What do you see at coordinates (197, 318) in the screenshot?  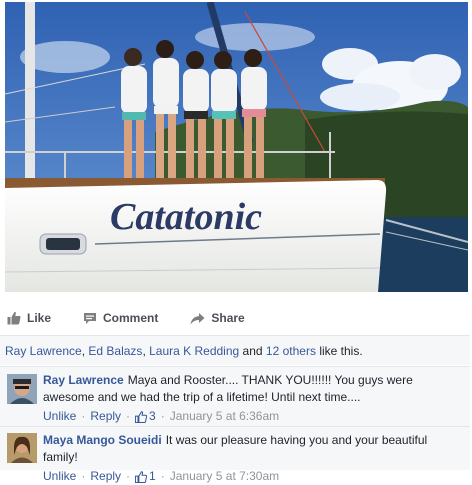 I see `share-arrow-icon` at bounding box center [197, 318].